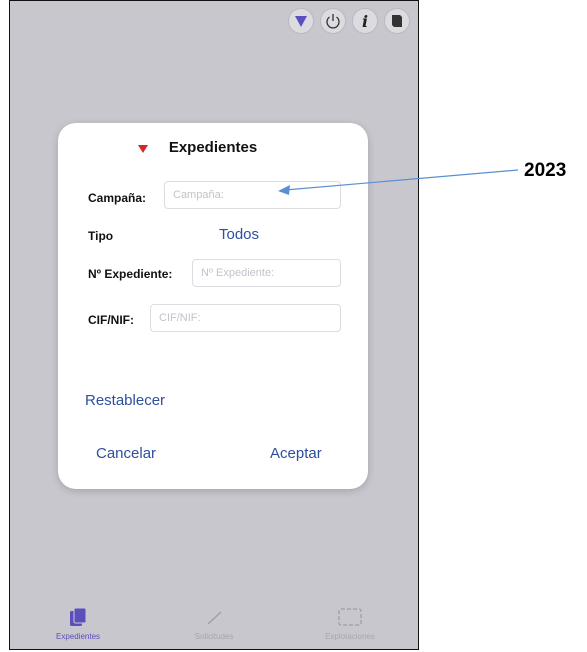 This screenshot has height=652, width=587. What do you see at coordinates (398, 182) in the screenshot?
I see `annotation-arrow` at bounding box center [398, 182].